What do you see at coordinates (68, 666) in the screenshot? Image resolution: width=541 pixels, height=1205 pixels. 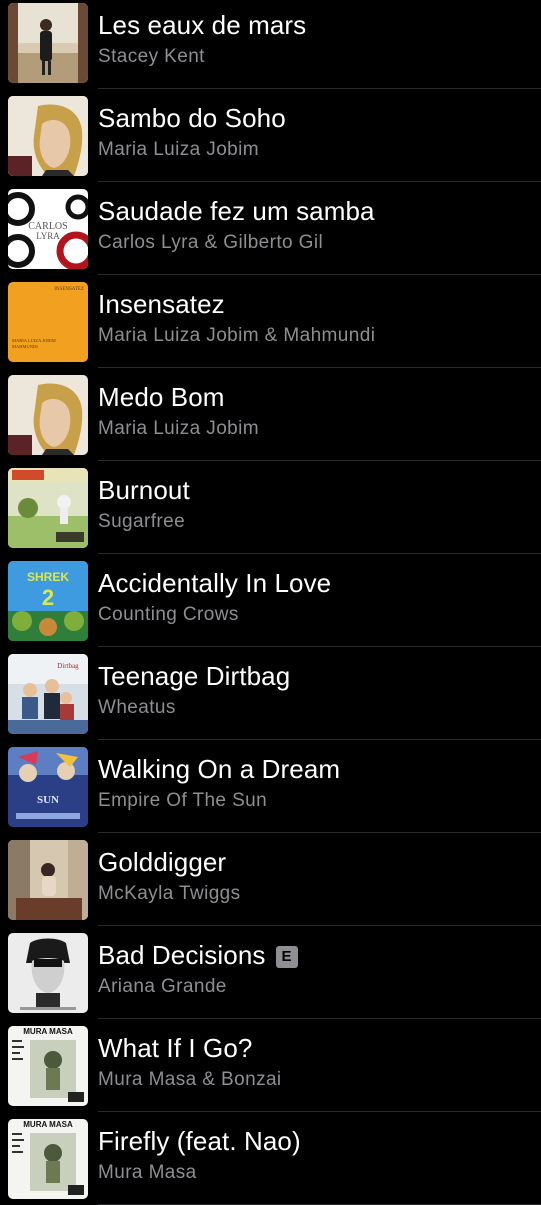 I see `svg-text: Dirtbag` at bounding box center [68, 666].